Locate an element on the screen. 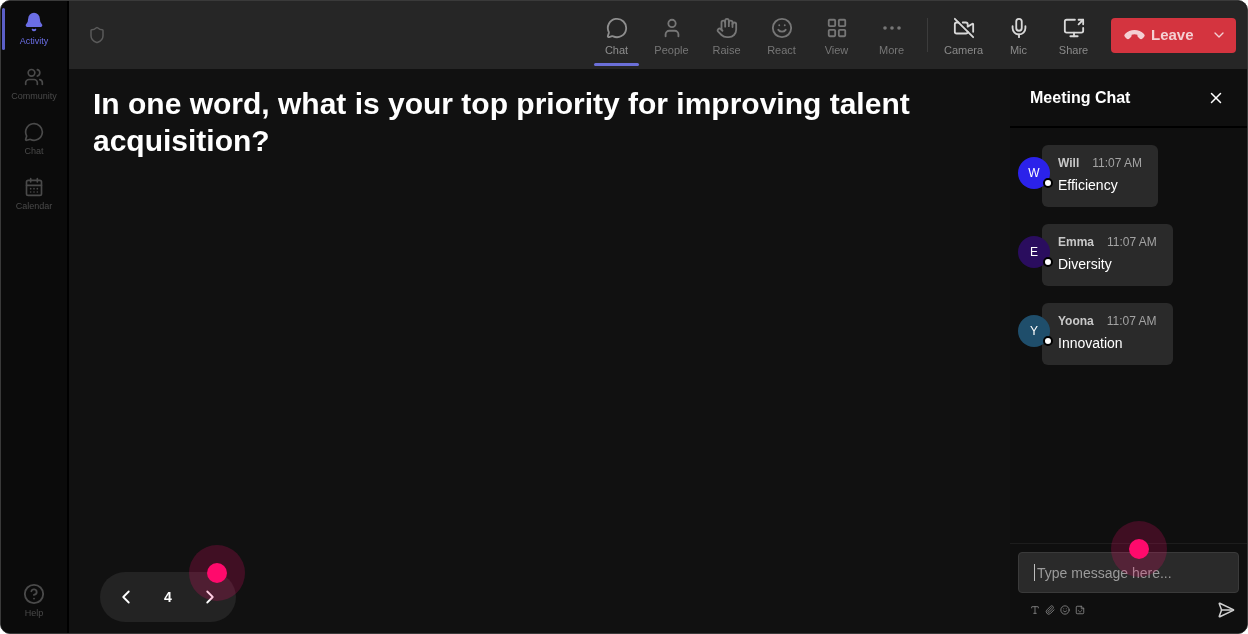  more-icon is located at coordinates (891, 28).